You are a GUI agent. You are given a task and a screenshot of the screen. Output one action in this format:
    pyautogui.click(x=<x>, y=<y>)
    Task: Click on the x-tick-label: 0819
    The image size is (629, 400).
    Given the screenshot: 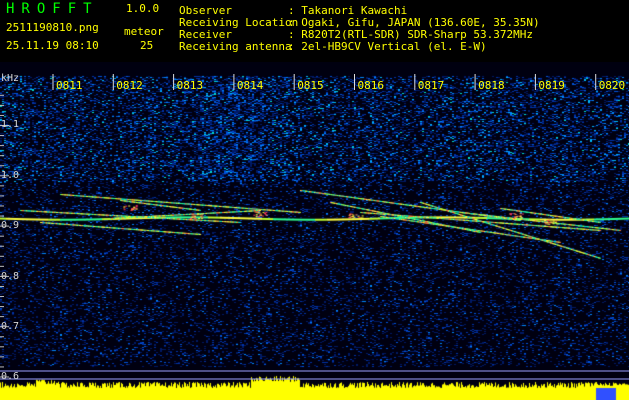 What is the action you would take?
    pyautogui.click(x=551, y=85)
    